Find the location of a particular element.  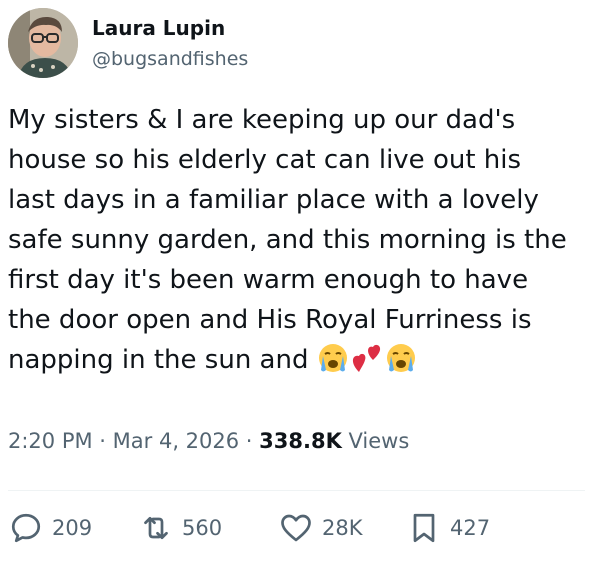

profile-photo-icon is located at coordinates (43, 43).